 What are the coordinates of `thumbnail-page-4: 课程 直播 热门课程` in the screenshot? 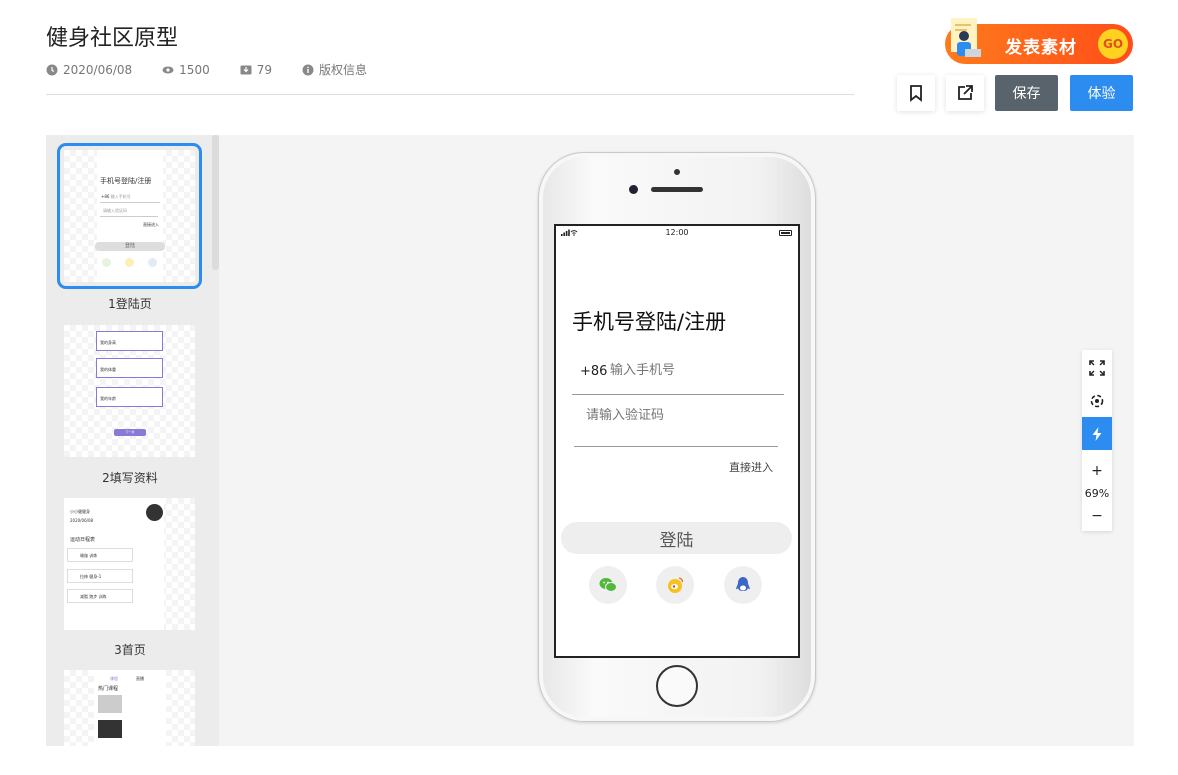 It's located at (129, 708).